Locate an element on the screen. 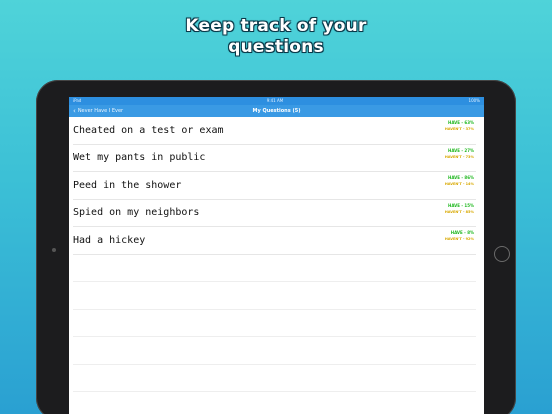 The width and height of the screenshot is (552, 414). back-button-label: Never Have I Ever is located at coordinates (100, 111).